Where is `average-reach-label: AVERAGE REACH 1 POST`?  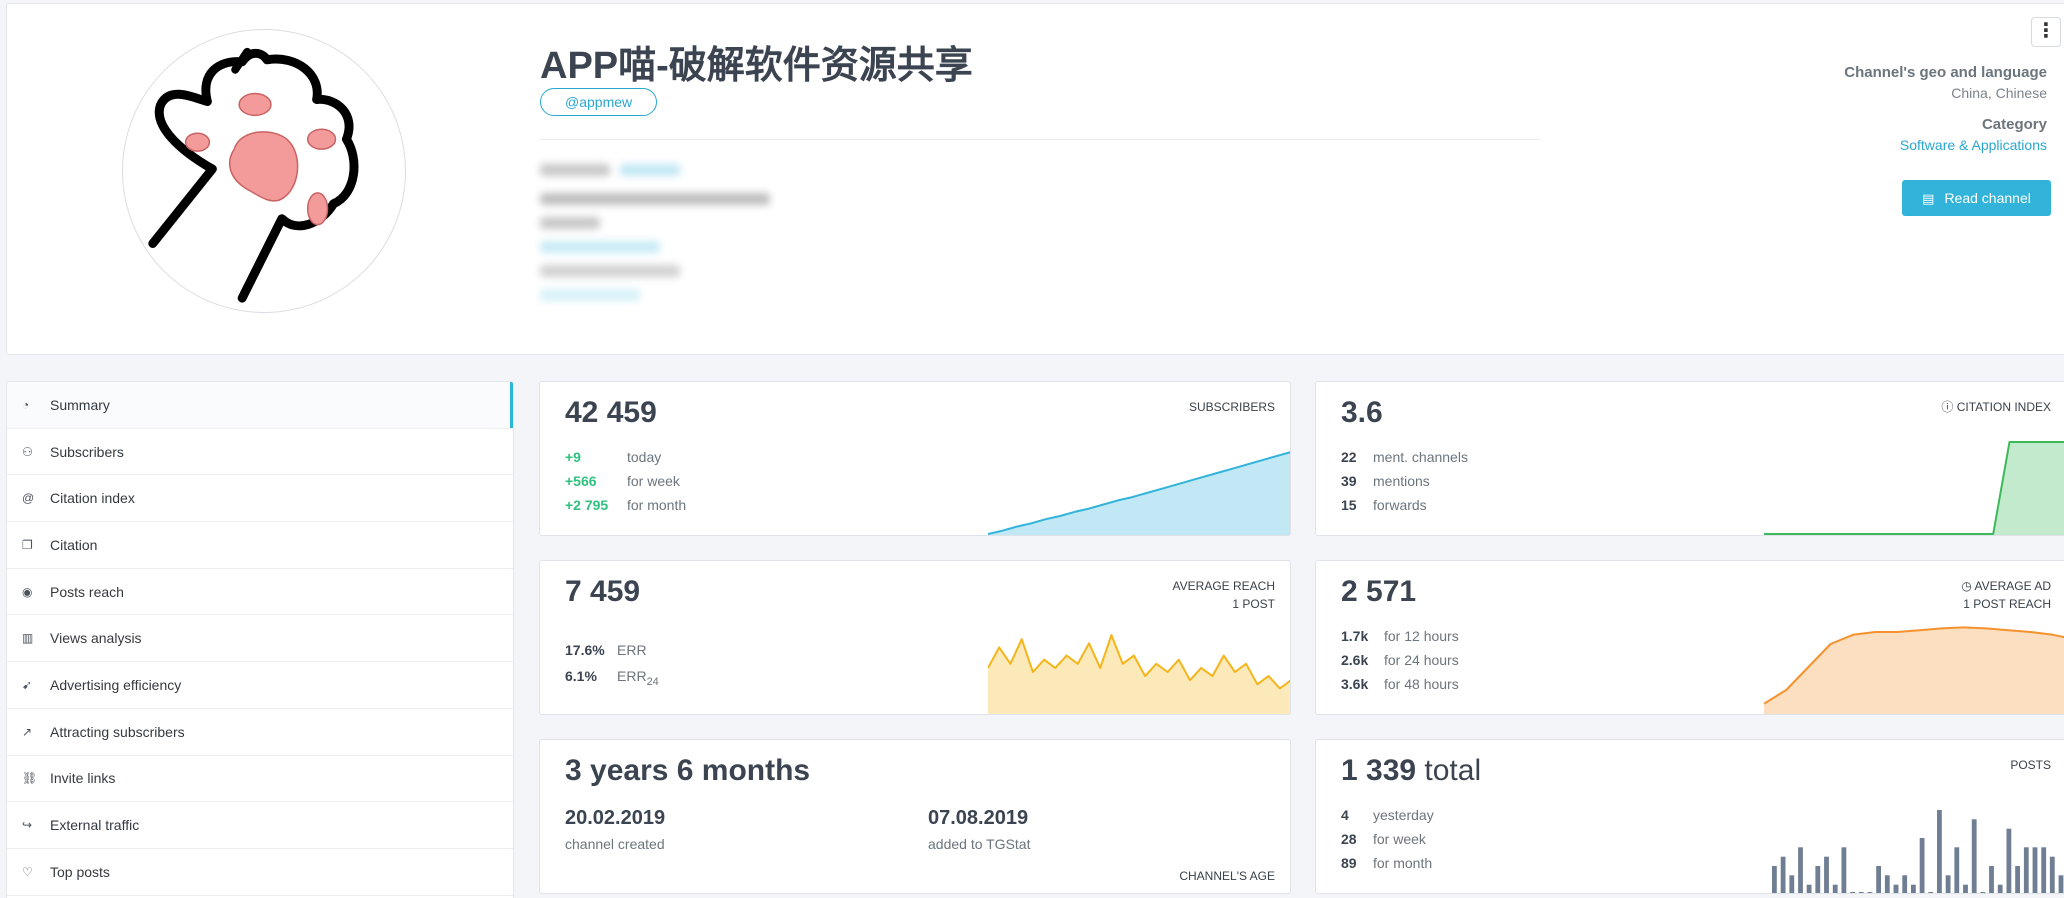
average-reach-label: AVERAGE REACH 1 POST is located at coordinates (1223, 595).